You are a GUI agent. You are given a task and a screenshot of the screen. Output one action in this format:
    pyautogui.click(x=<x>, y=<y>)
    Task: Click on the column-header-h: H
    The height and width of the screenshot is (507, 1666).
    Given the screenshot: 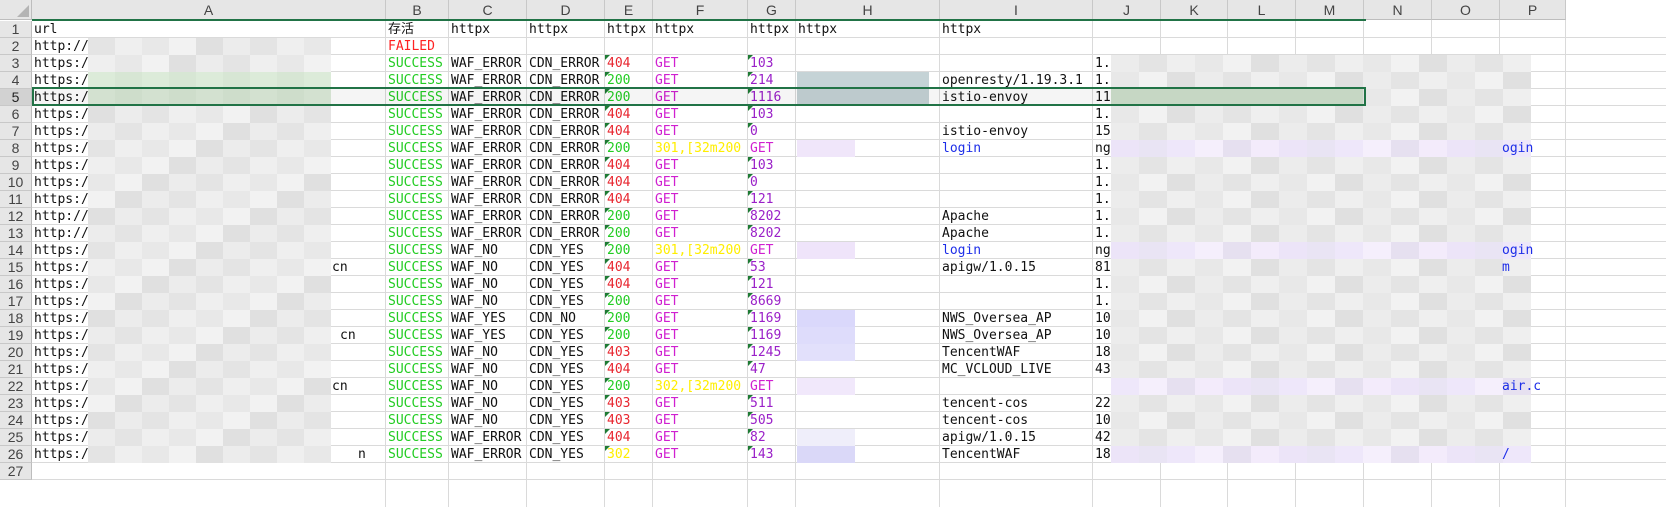 What is the action you would take?
    pyautogui.click(x=868, y=10)
    